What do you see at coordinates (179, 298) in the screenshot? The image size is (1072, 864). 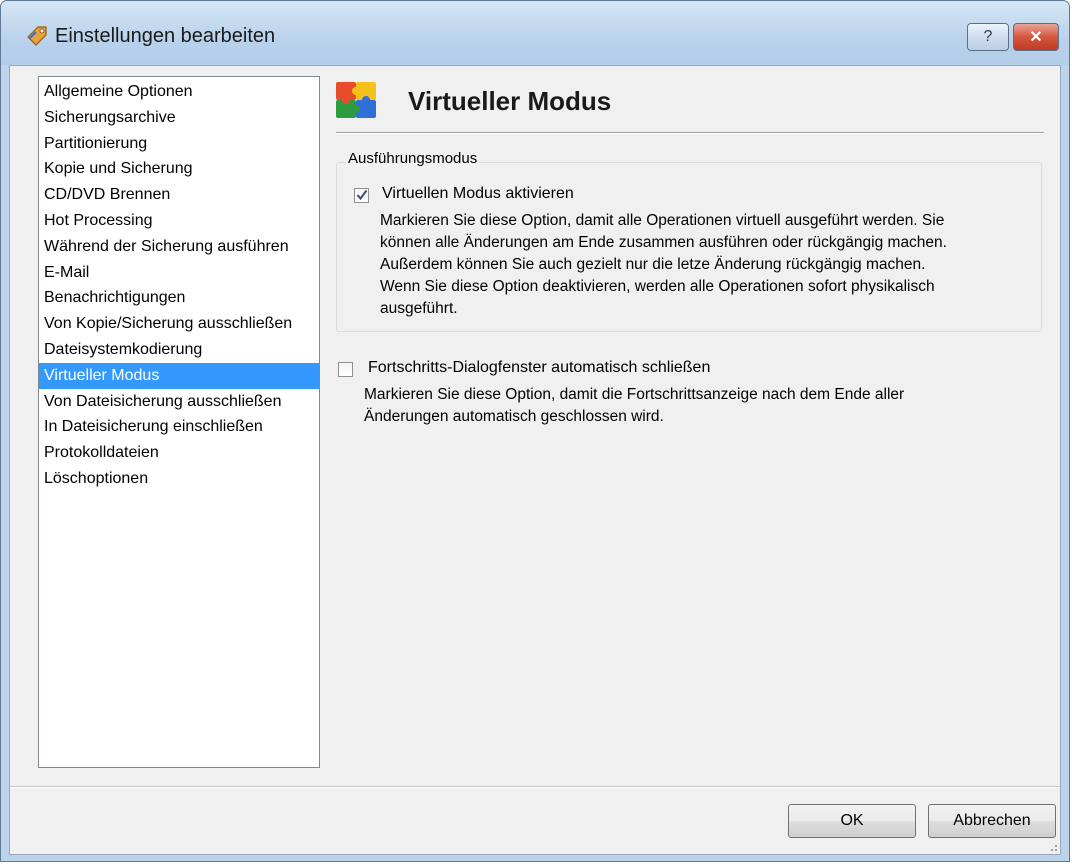 I see `sidebar-item: Benachrichtigungen` at bounding box center [179, 298].